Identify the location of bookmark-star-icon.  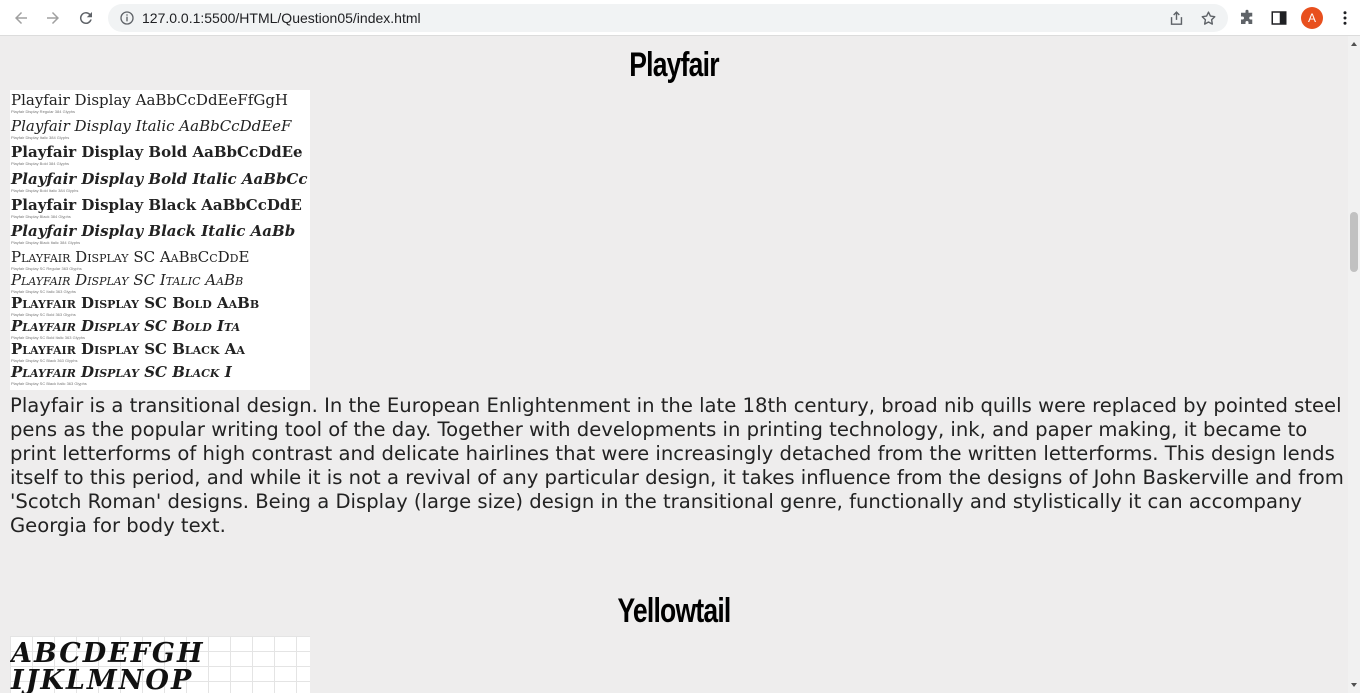
(1208, 18).